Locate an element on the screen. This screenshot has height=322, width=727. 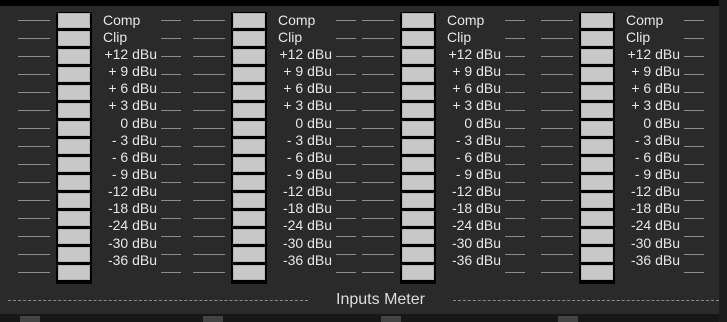
meter-level-label: + 3 dBu is located at coordinates (307, 105).